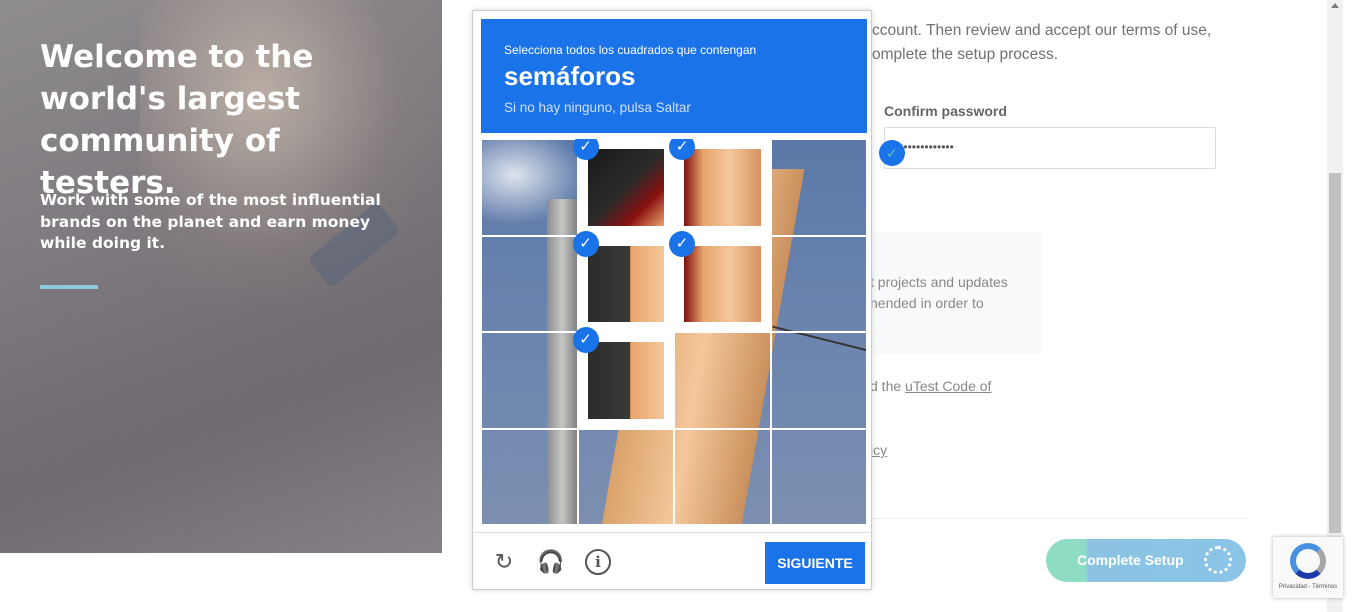 Image resolution: width=1360 pixels, height=612 pixels. Describe the element at coordinates (945, 111) in the screenshot. I see `confirm-password-label: Confirm password` at that location.